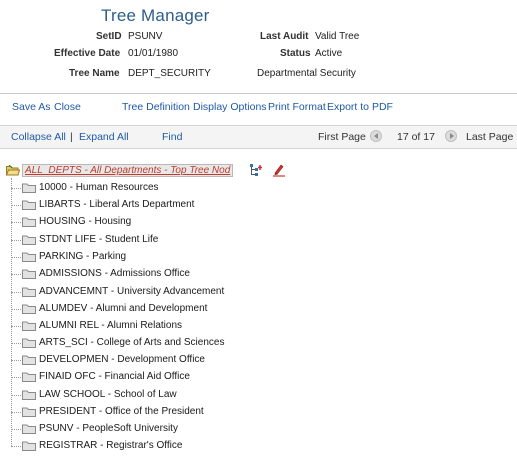  I want to click on effective-date-label: Effective Date, so click(87, 53).